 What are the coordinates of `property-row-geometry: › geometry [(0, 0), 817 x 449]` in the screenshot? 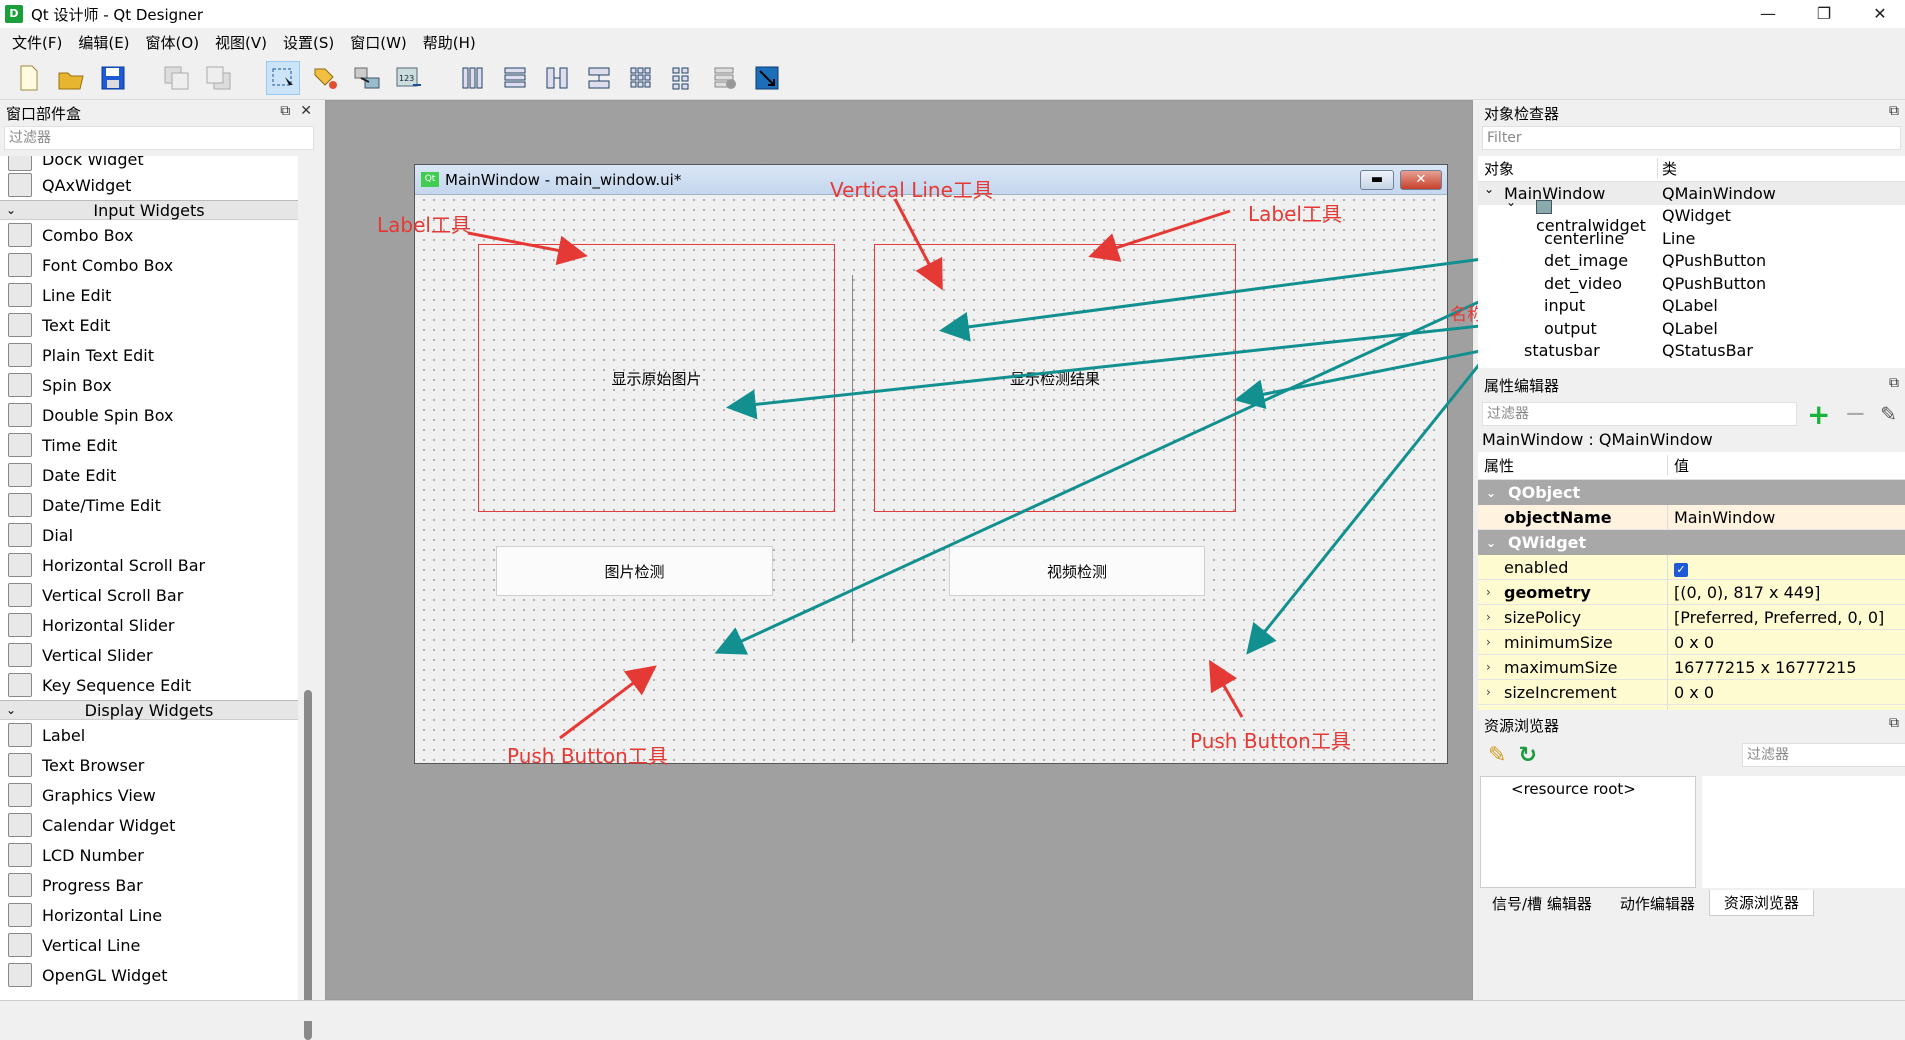 It's located at (1691, 592).